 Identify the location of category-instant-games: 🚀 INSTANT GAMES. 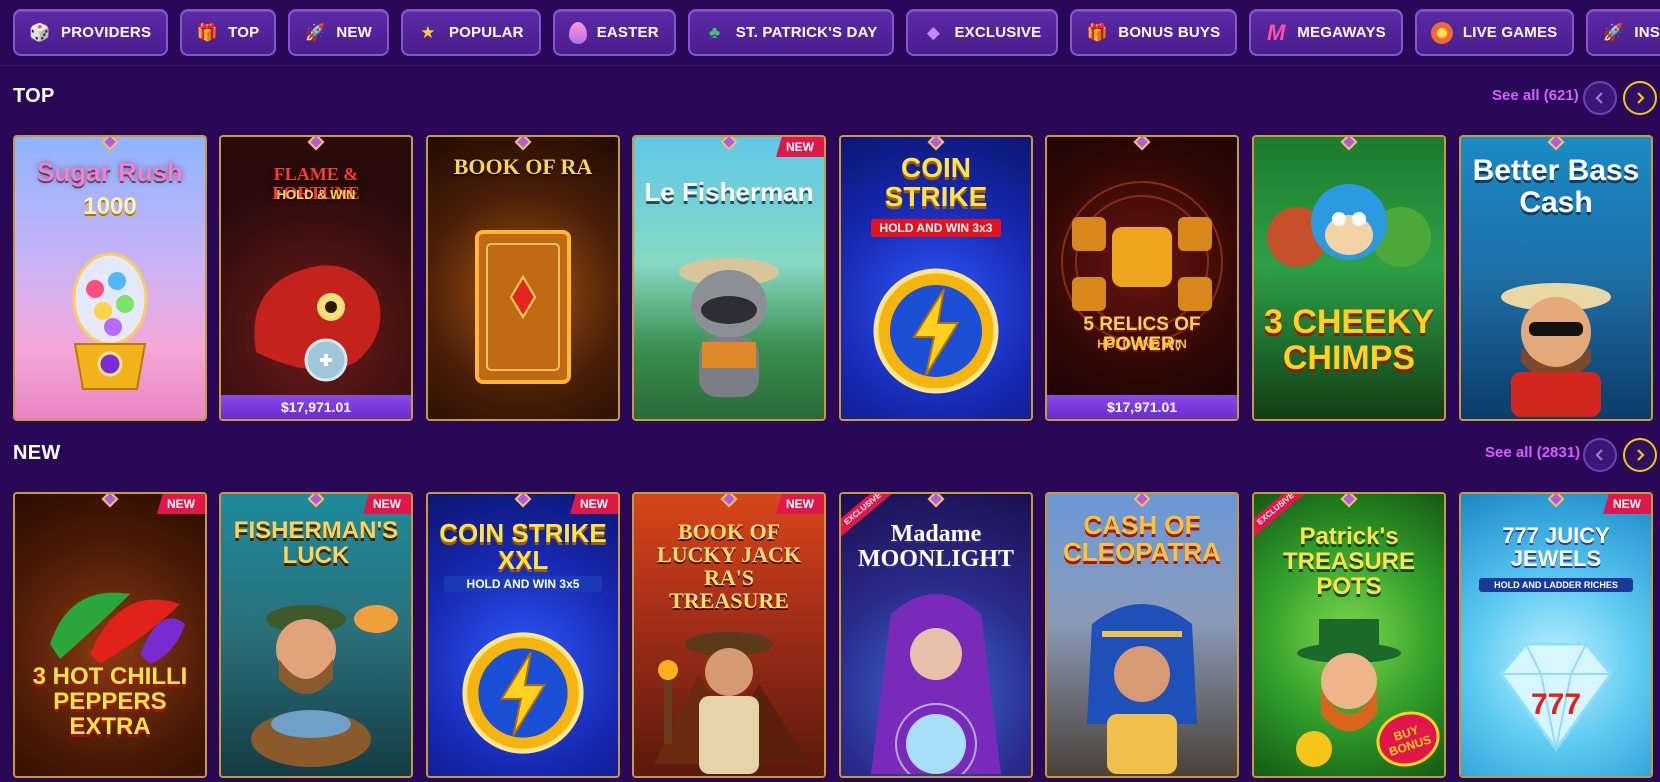
(1623, 32).